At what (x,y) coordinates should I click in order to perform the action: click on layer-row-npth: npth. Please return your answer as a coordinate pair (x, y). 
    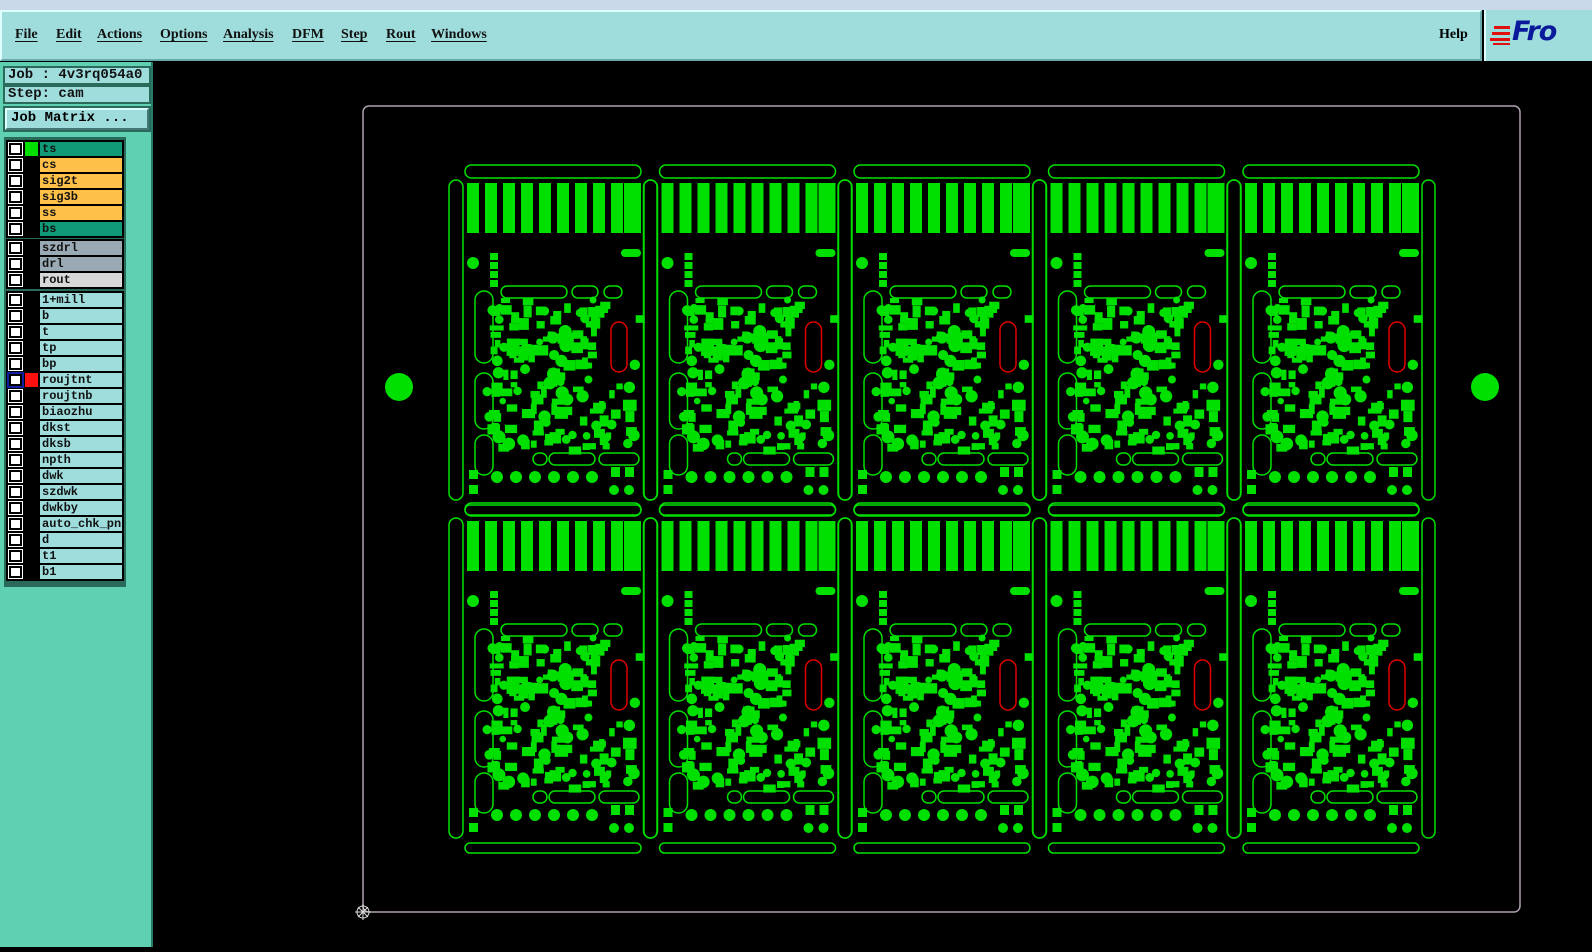
    Looking at the image, I should click on (65, 460).